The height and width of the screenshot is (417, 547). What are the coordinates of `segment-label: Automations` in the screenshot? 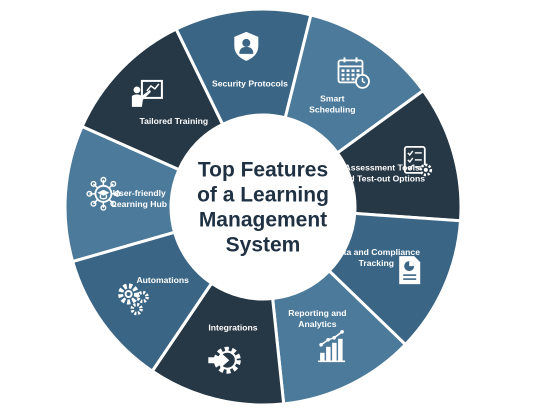 It's located at (162, 280).